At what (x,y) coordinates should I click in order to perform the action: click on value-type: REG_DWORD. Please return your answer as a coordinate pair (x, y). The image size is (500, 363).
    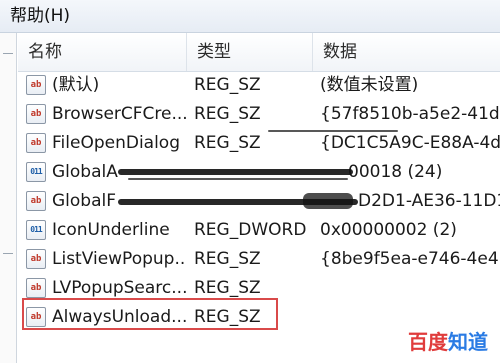
    Looking at the image, I should click on (250, 230).